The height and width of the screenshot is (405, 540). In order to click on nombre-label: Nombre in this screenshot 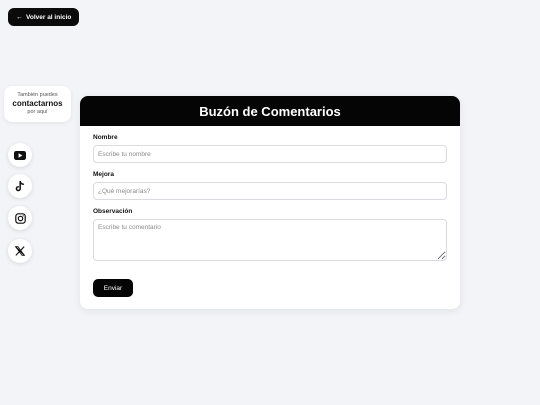, I will do `click(105, 137)`.